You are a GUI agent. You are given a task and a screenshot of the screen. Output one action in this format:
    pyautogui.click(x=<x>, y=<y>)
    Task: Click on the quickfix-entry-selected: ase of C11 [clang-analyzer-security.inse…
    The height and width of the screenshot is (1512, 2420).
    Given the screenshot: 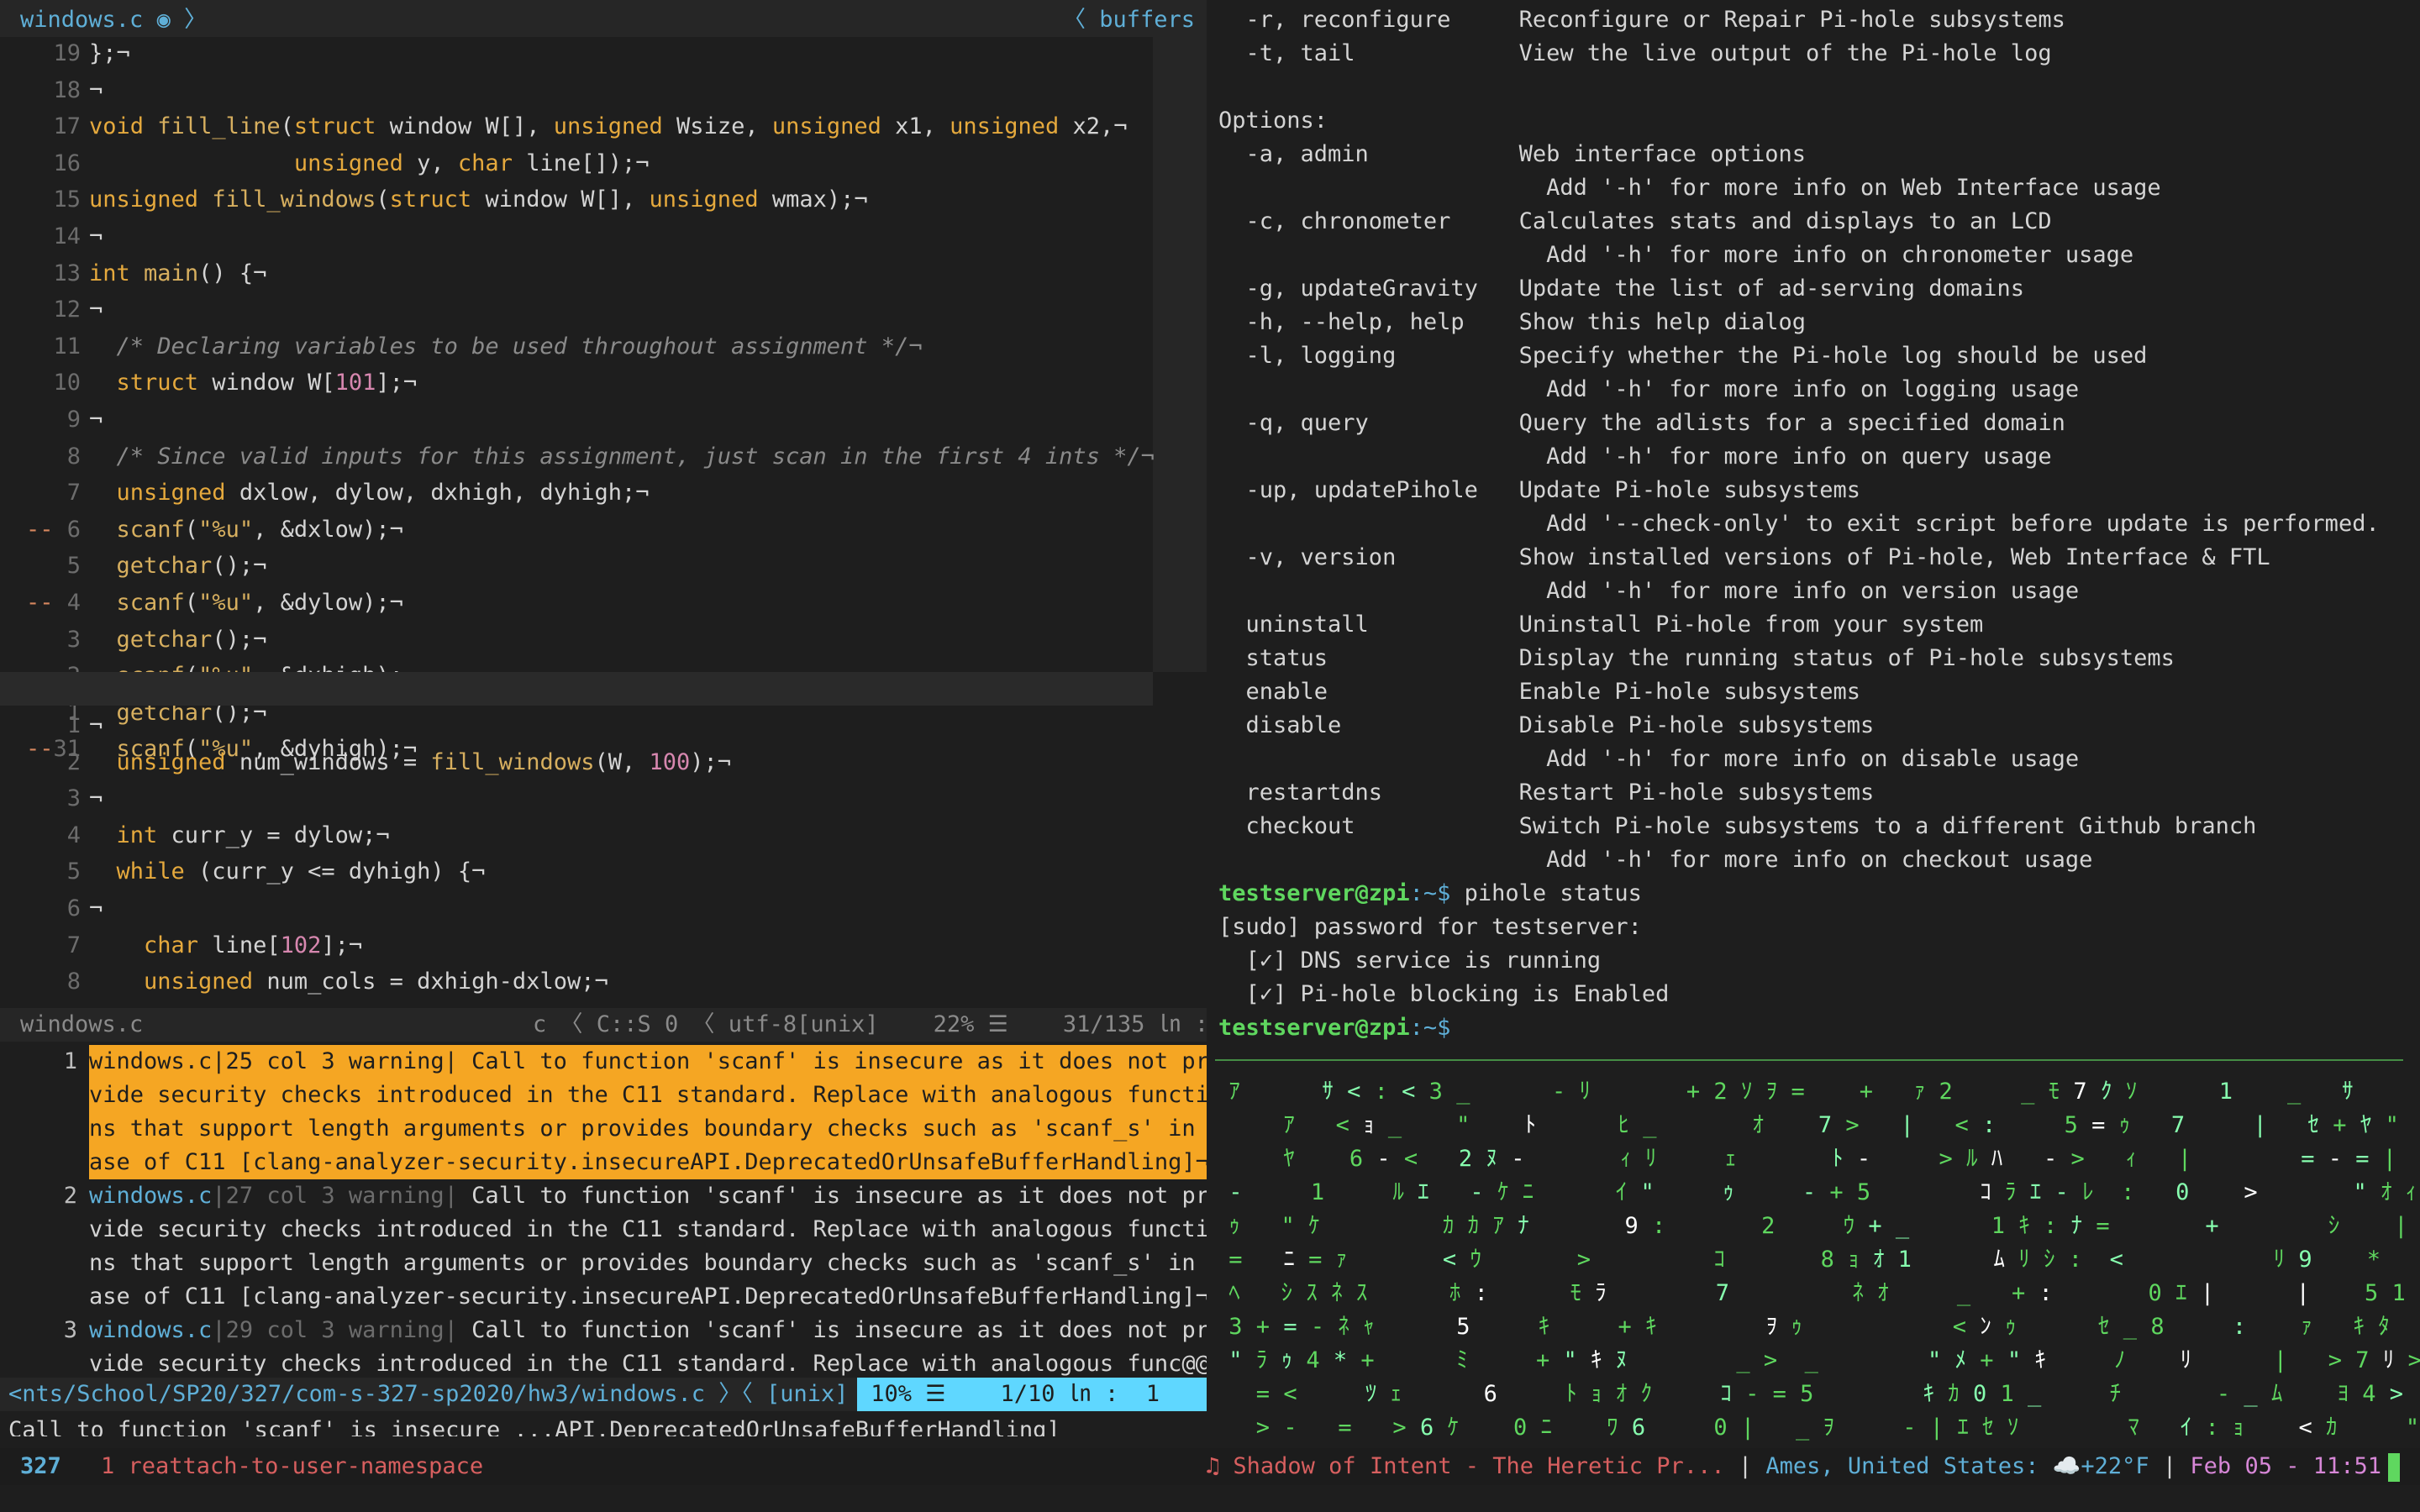 What is the action you would take?
    pyautogui.click(x=648, y=1162)
    